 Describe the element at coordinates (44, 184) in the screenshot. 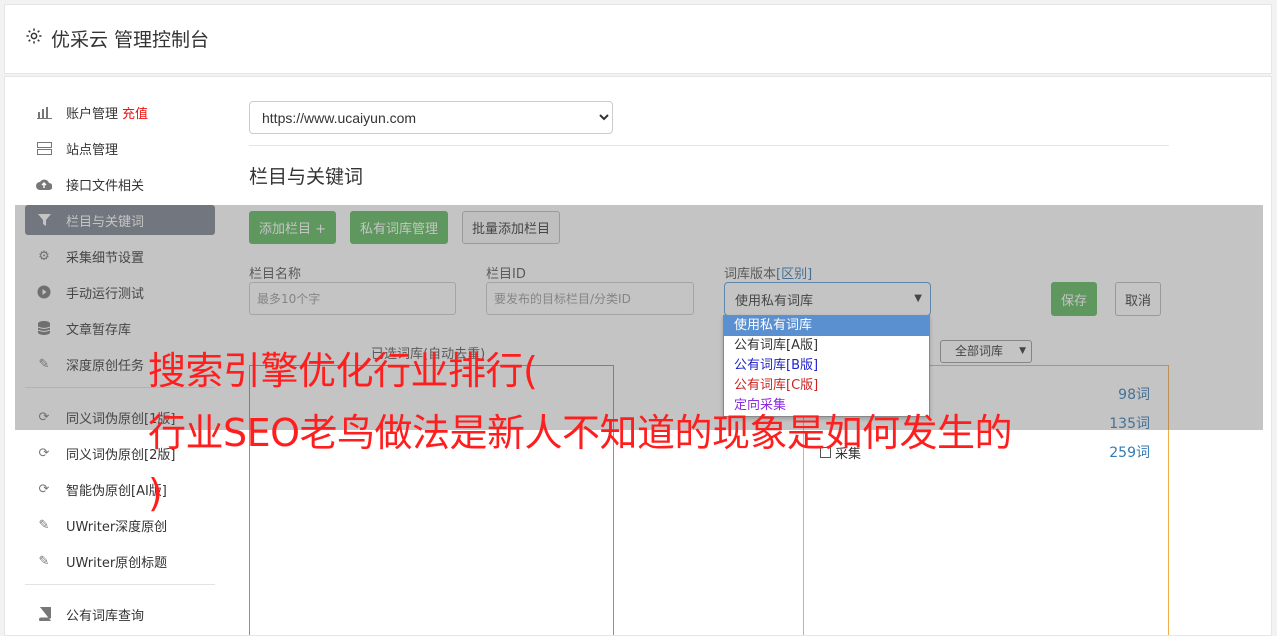

I see `cloud-upload-icon` at that location.